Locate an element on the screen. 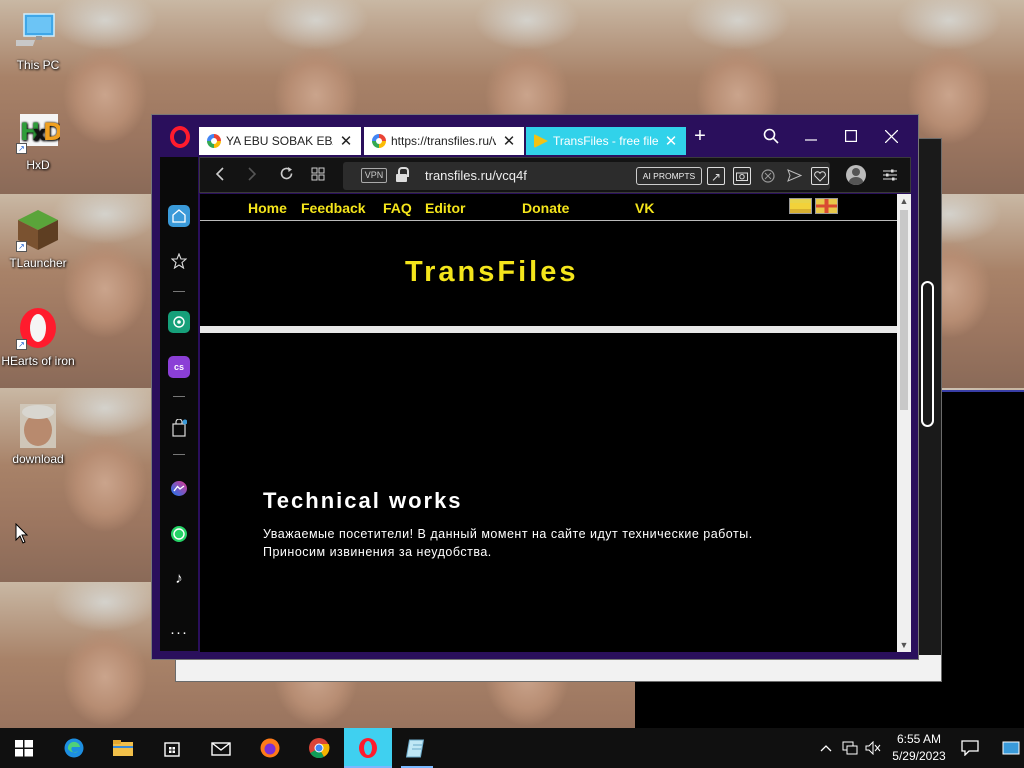 This screenshot has width=1024, height=768. language-flag-uk-icon is located at coordinates (826, 206).